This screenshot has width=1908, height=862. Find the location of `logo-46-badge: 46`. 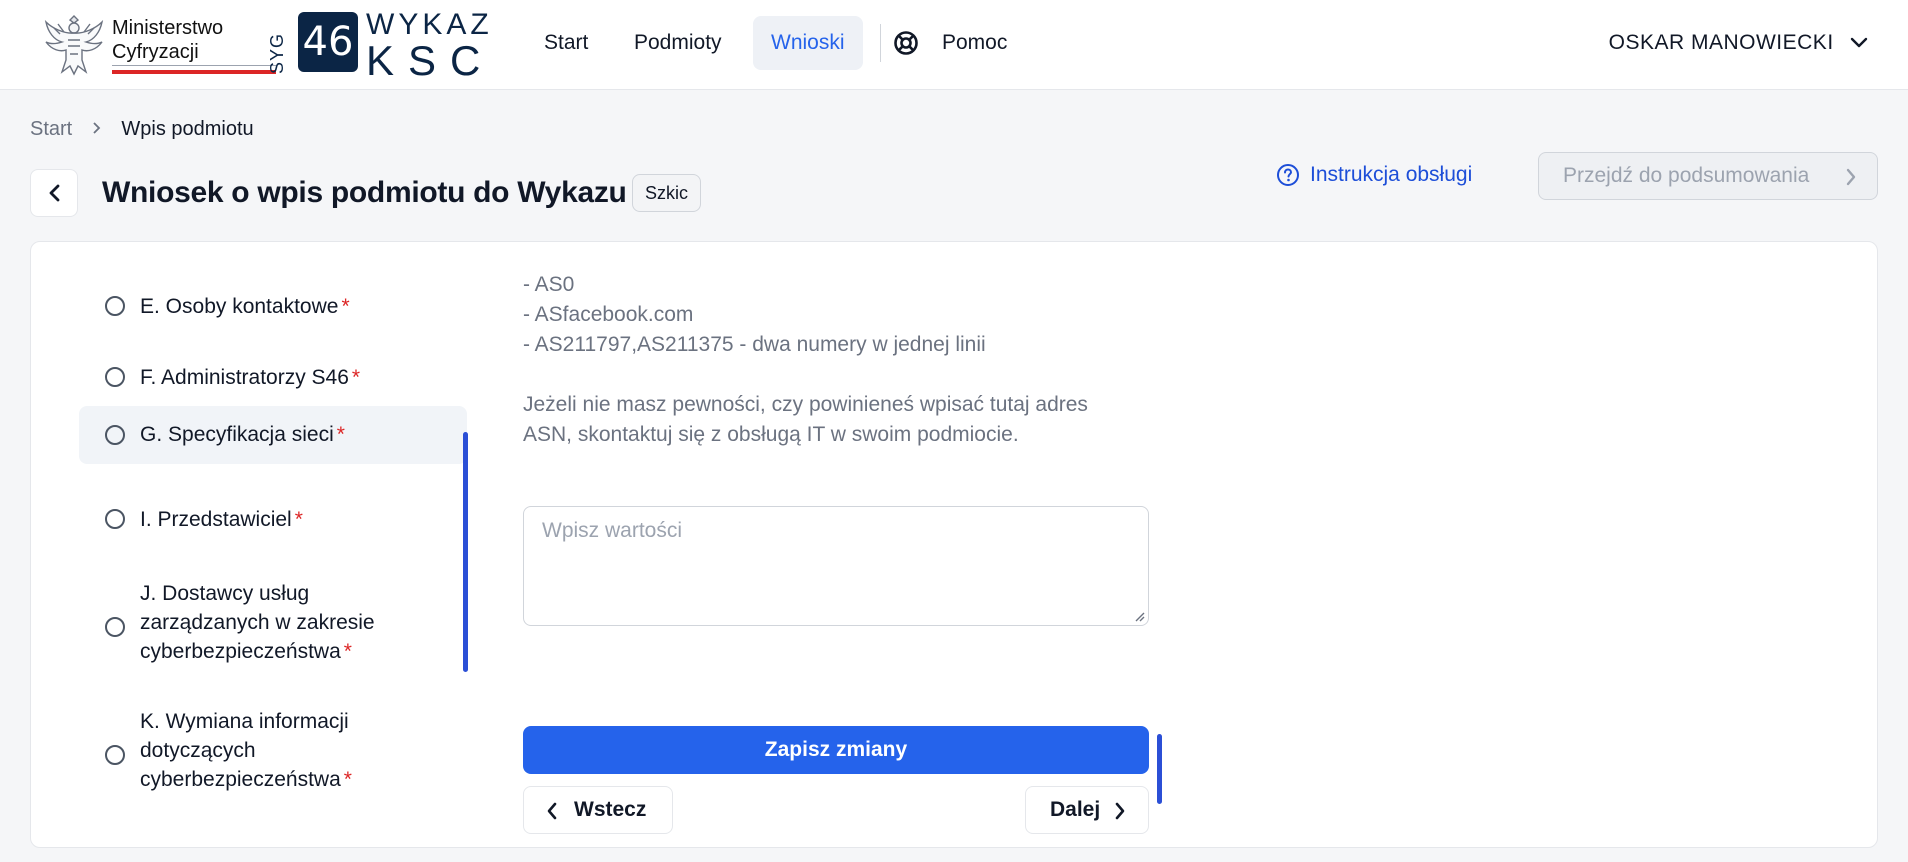

logo-46-badge: 46 is located at coordinates (328, 42).